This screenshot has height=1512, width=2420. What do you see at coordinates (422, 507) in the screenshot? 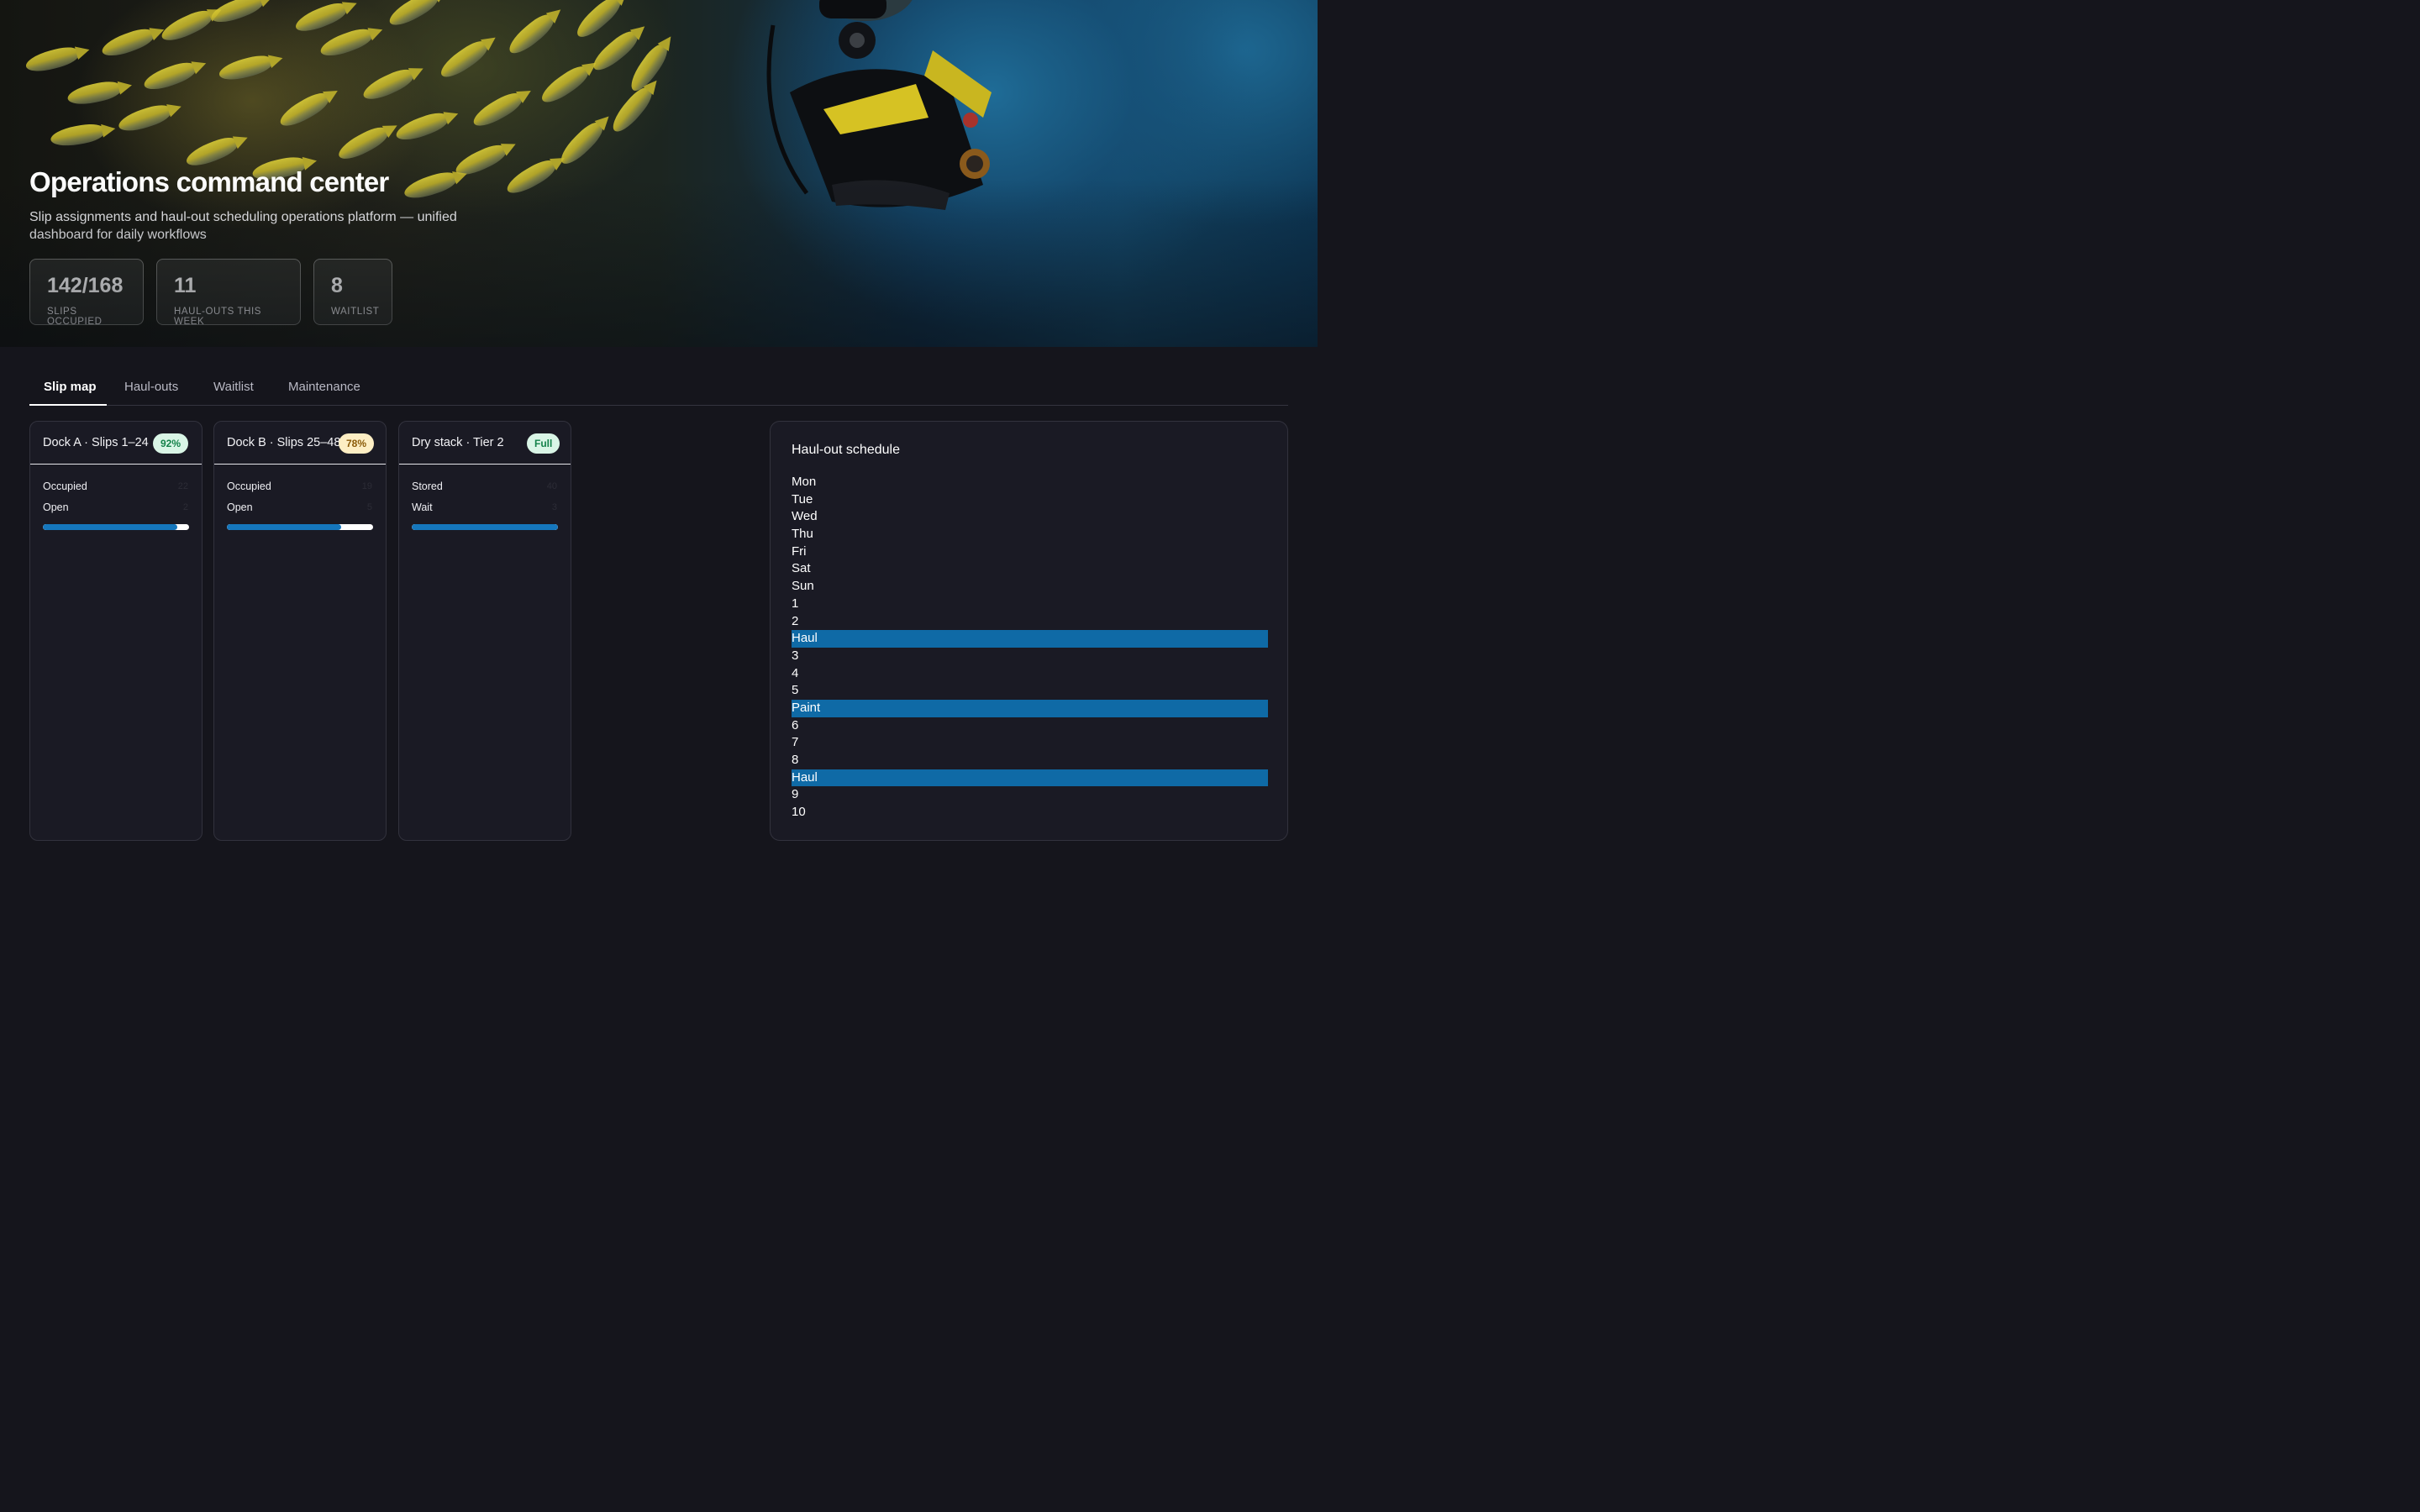
I see `row-label-wait: Wait` at bounding box center [422, 507].